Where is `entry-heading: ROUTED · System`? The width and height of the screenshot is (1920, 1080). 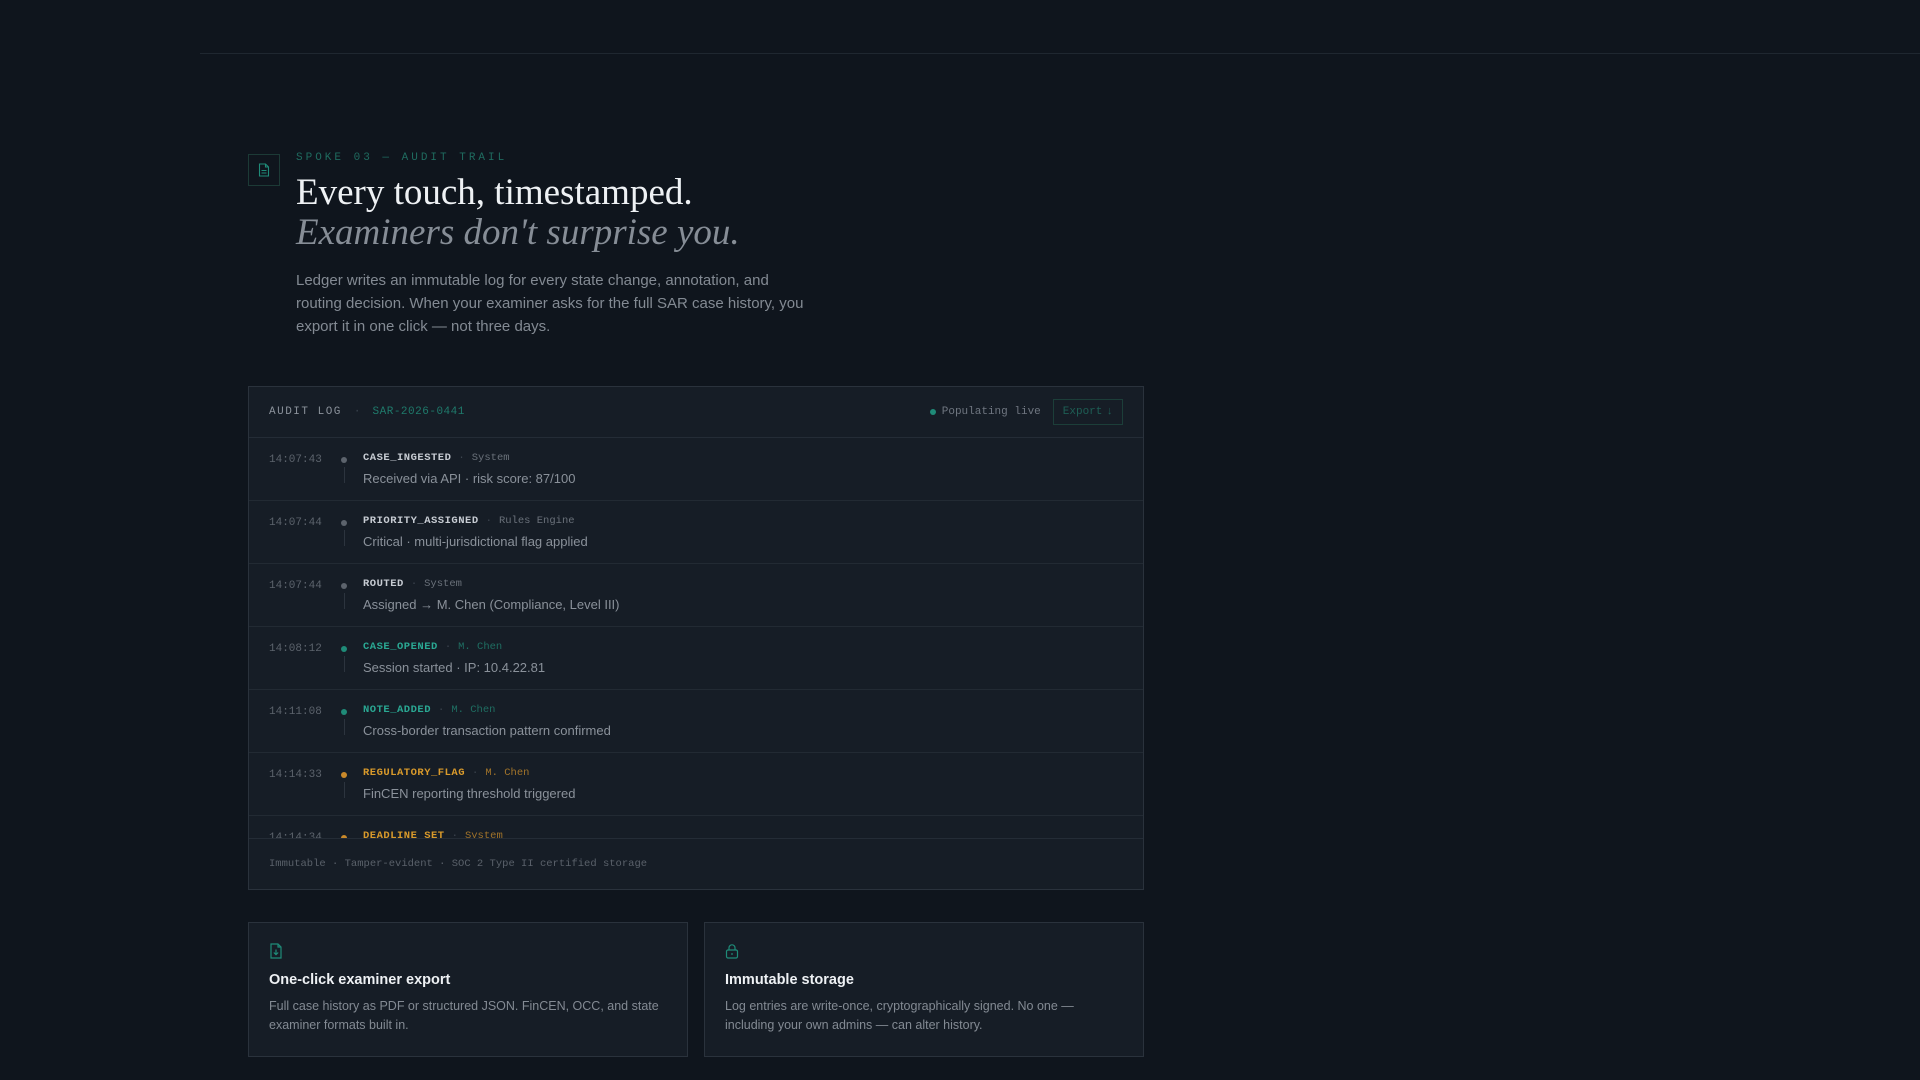 entry-heading: ROUTED · System is located at coordinates (412, 584).